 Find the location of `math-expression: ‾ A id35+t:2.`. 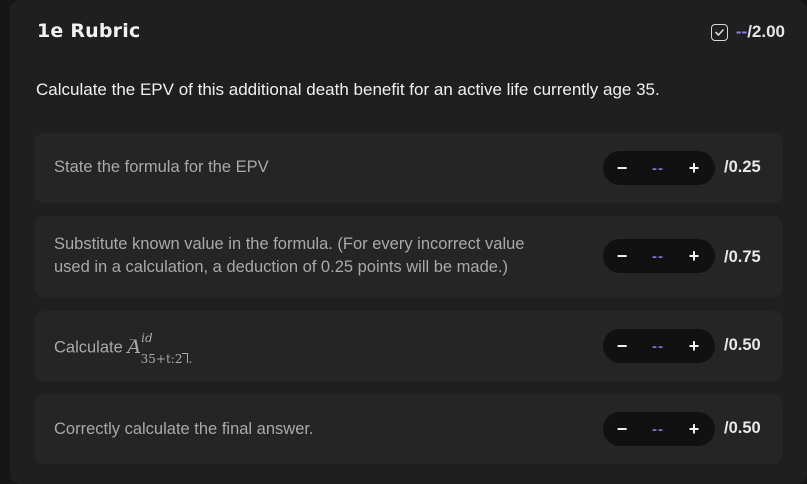

math-expression: ‾ A id35+t:2. is located at coordinates (160, 348).